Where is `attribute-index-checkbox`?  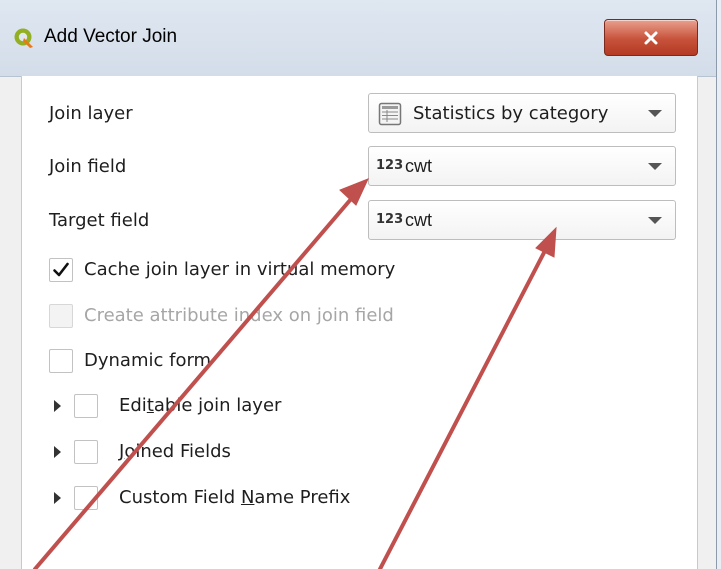 attribute-index-checkbox is located at coordinates (61, 316).